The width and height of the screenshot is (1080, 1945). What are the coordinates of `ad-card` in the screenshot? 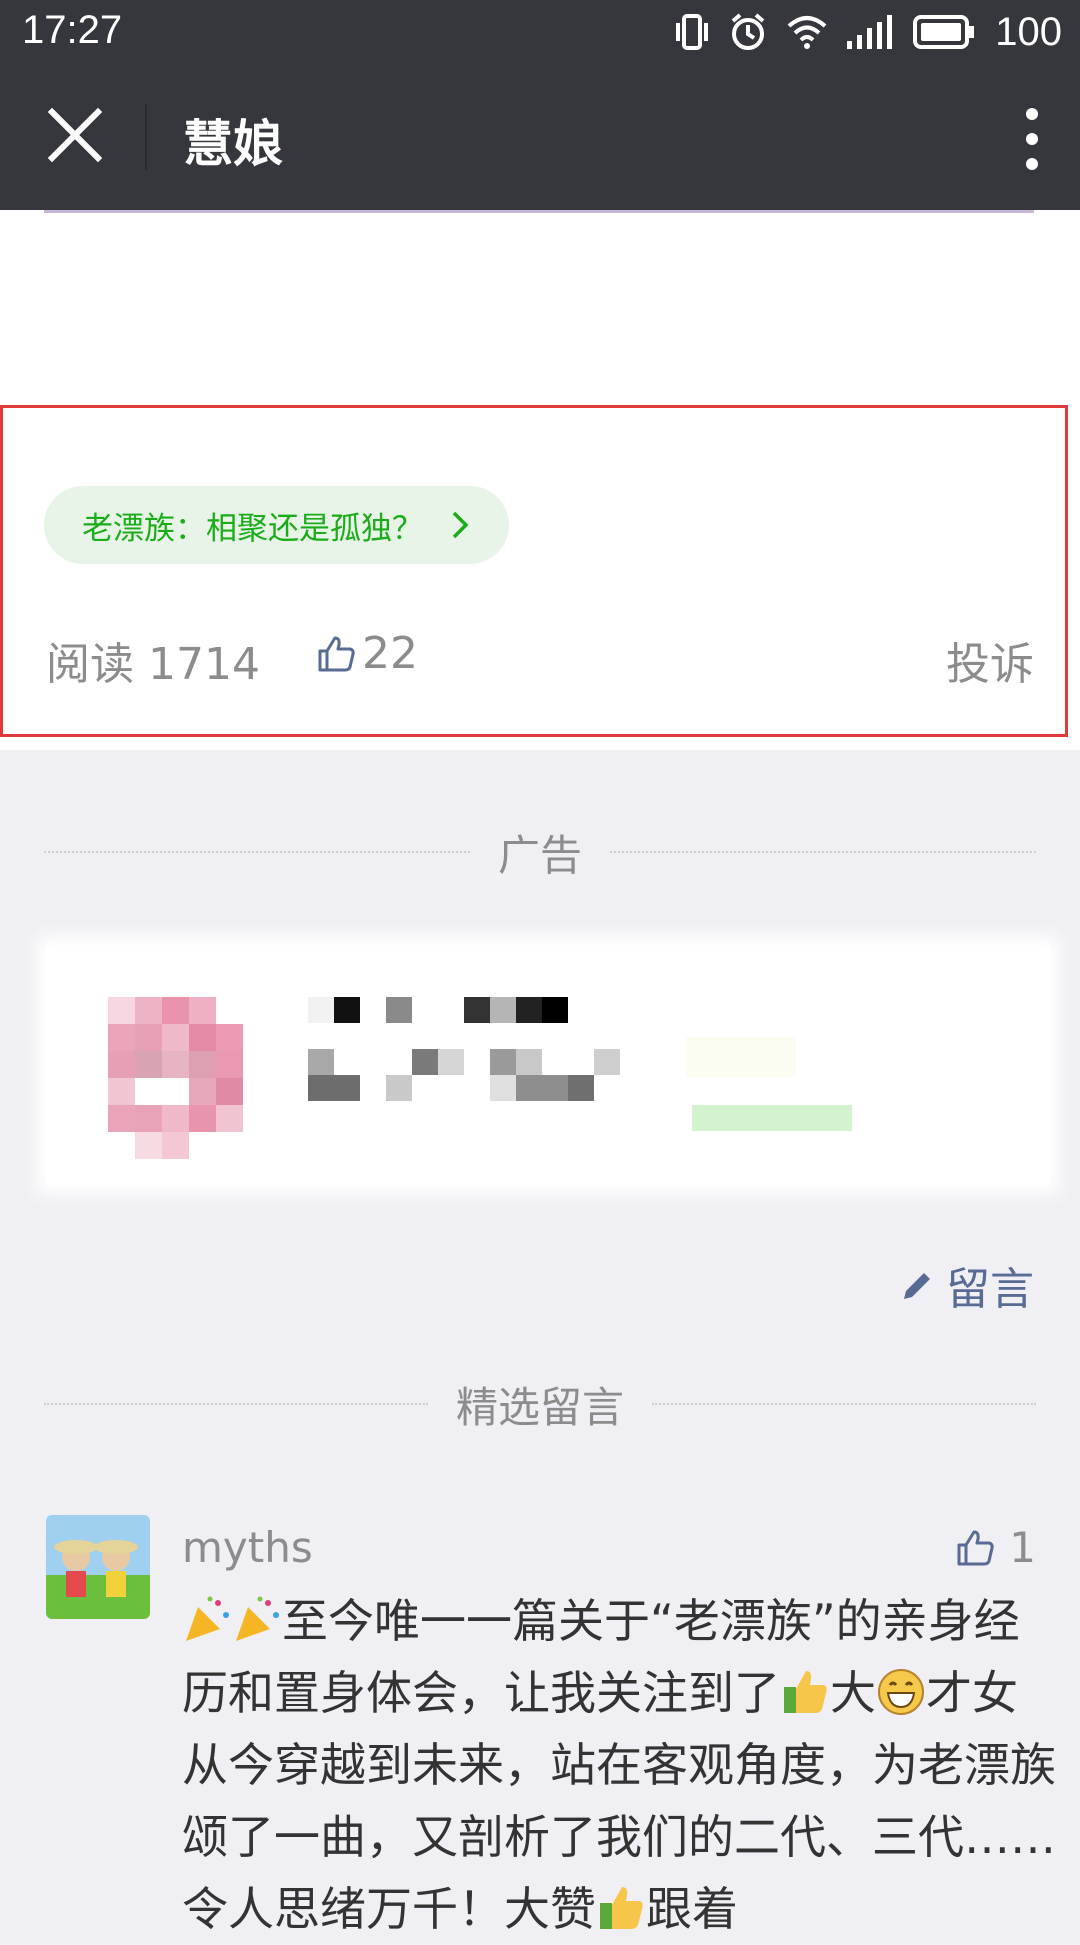 It's located at (548, 1065).